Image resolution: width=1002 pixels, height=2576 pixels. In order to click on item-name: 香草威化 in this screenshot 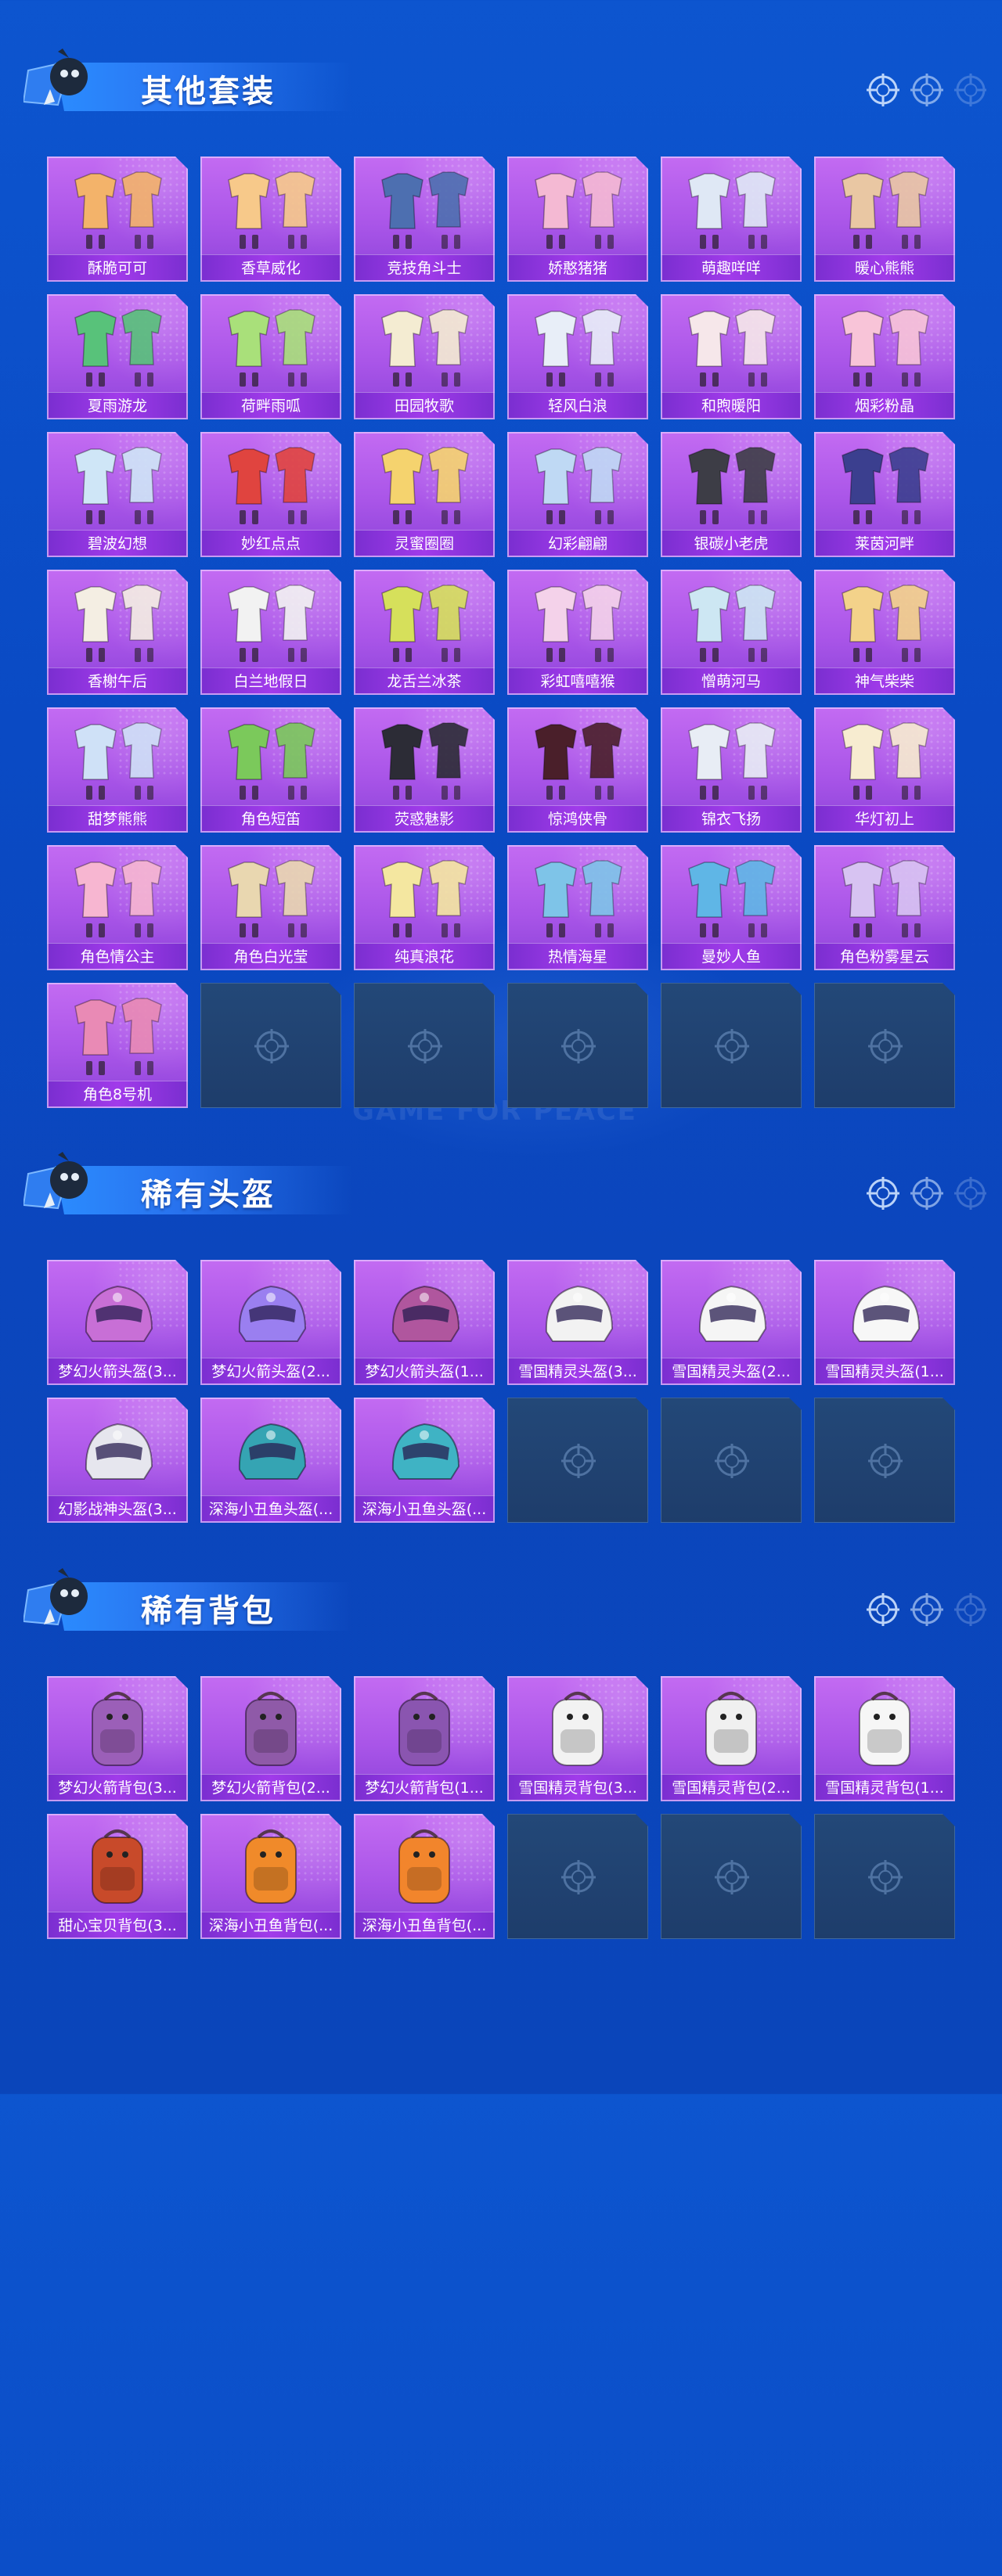, I will do `click(270, 268)`.